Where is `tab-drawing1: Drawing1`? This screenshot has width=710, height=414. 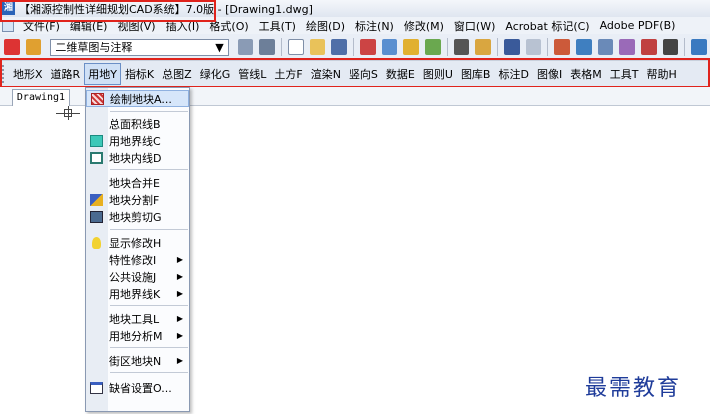
tab-drawing1: Drawing1 is located at coordinates (41, 97).